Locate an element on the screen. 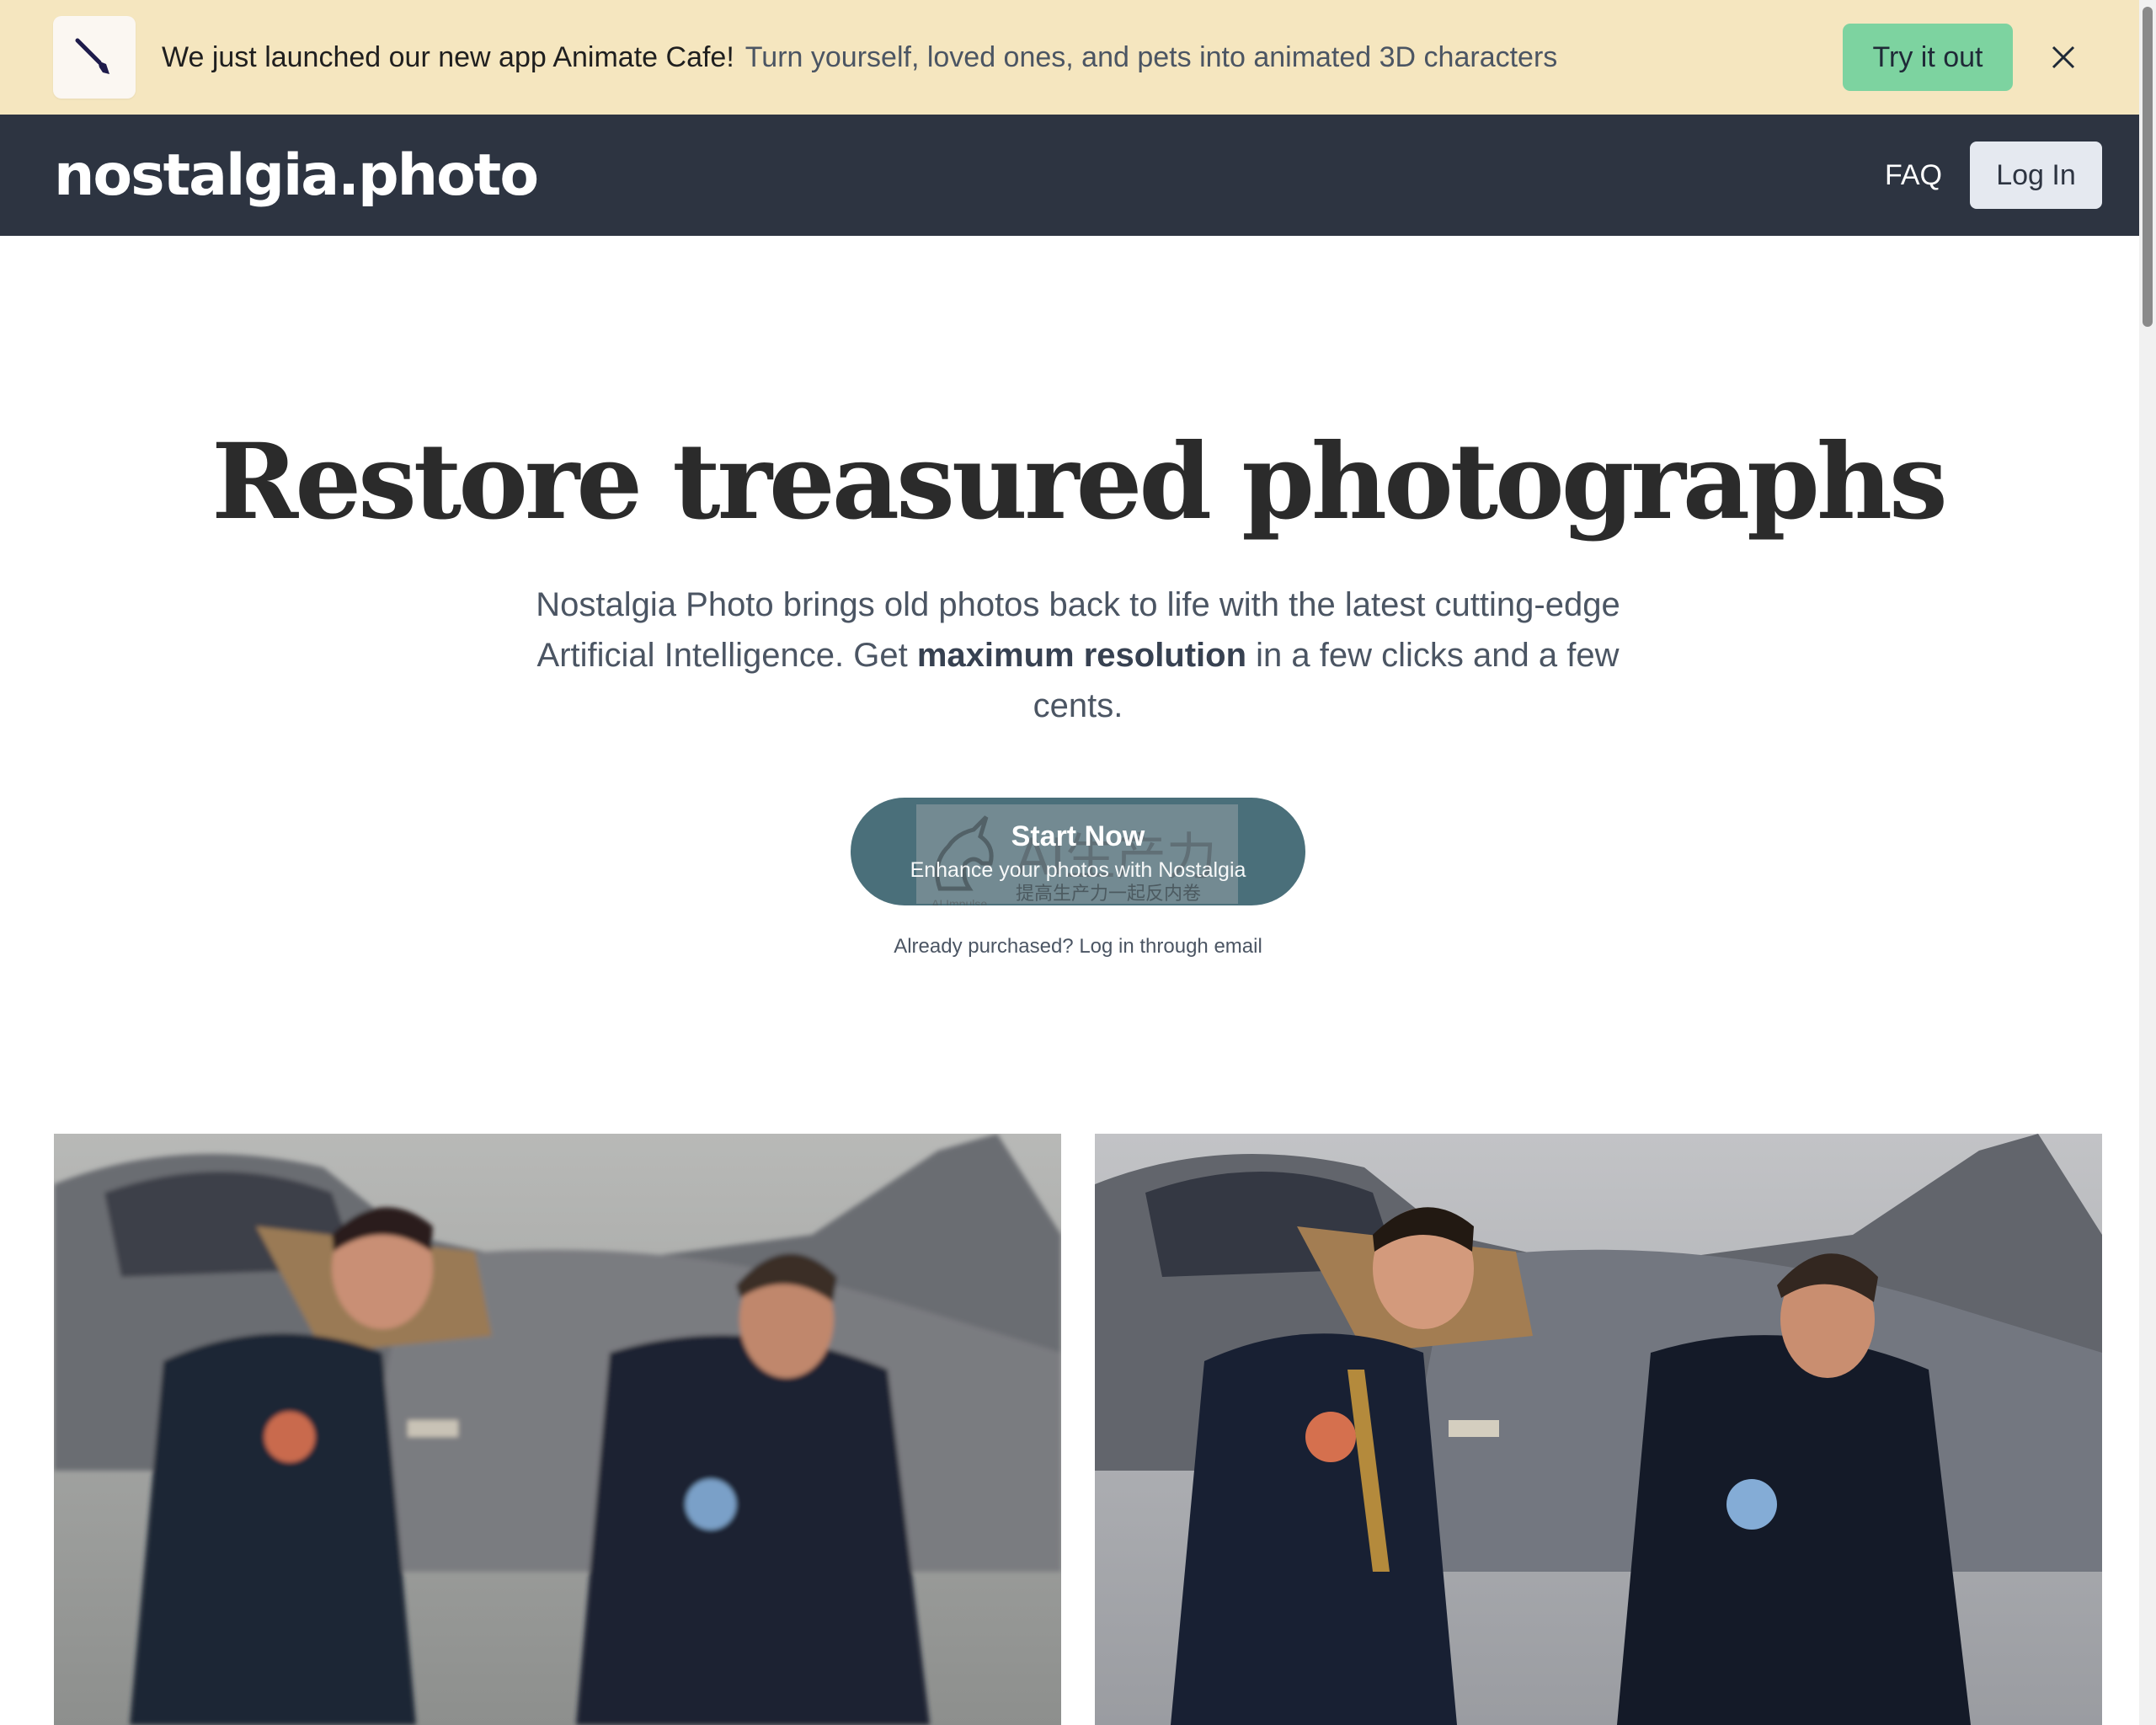 The height and width of the screenshot is (1725, 2156). login-button: Log In is located at coordinates (2036, 175).